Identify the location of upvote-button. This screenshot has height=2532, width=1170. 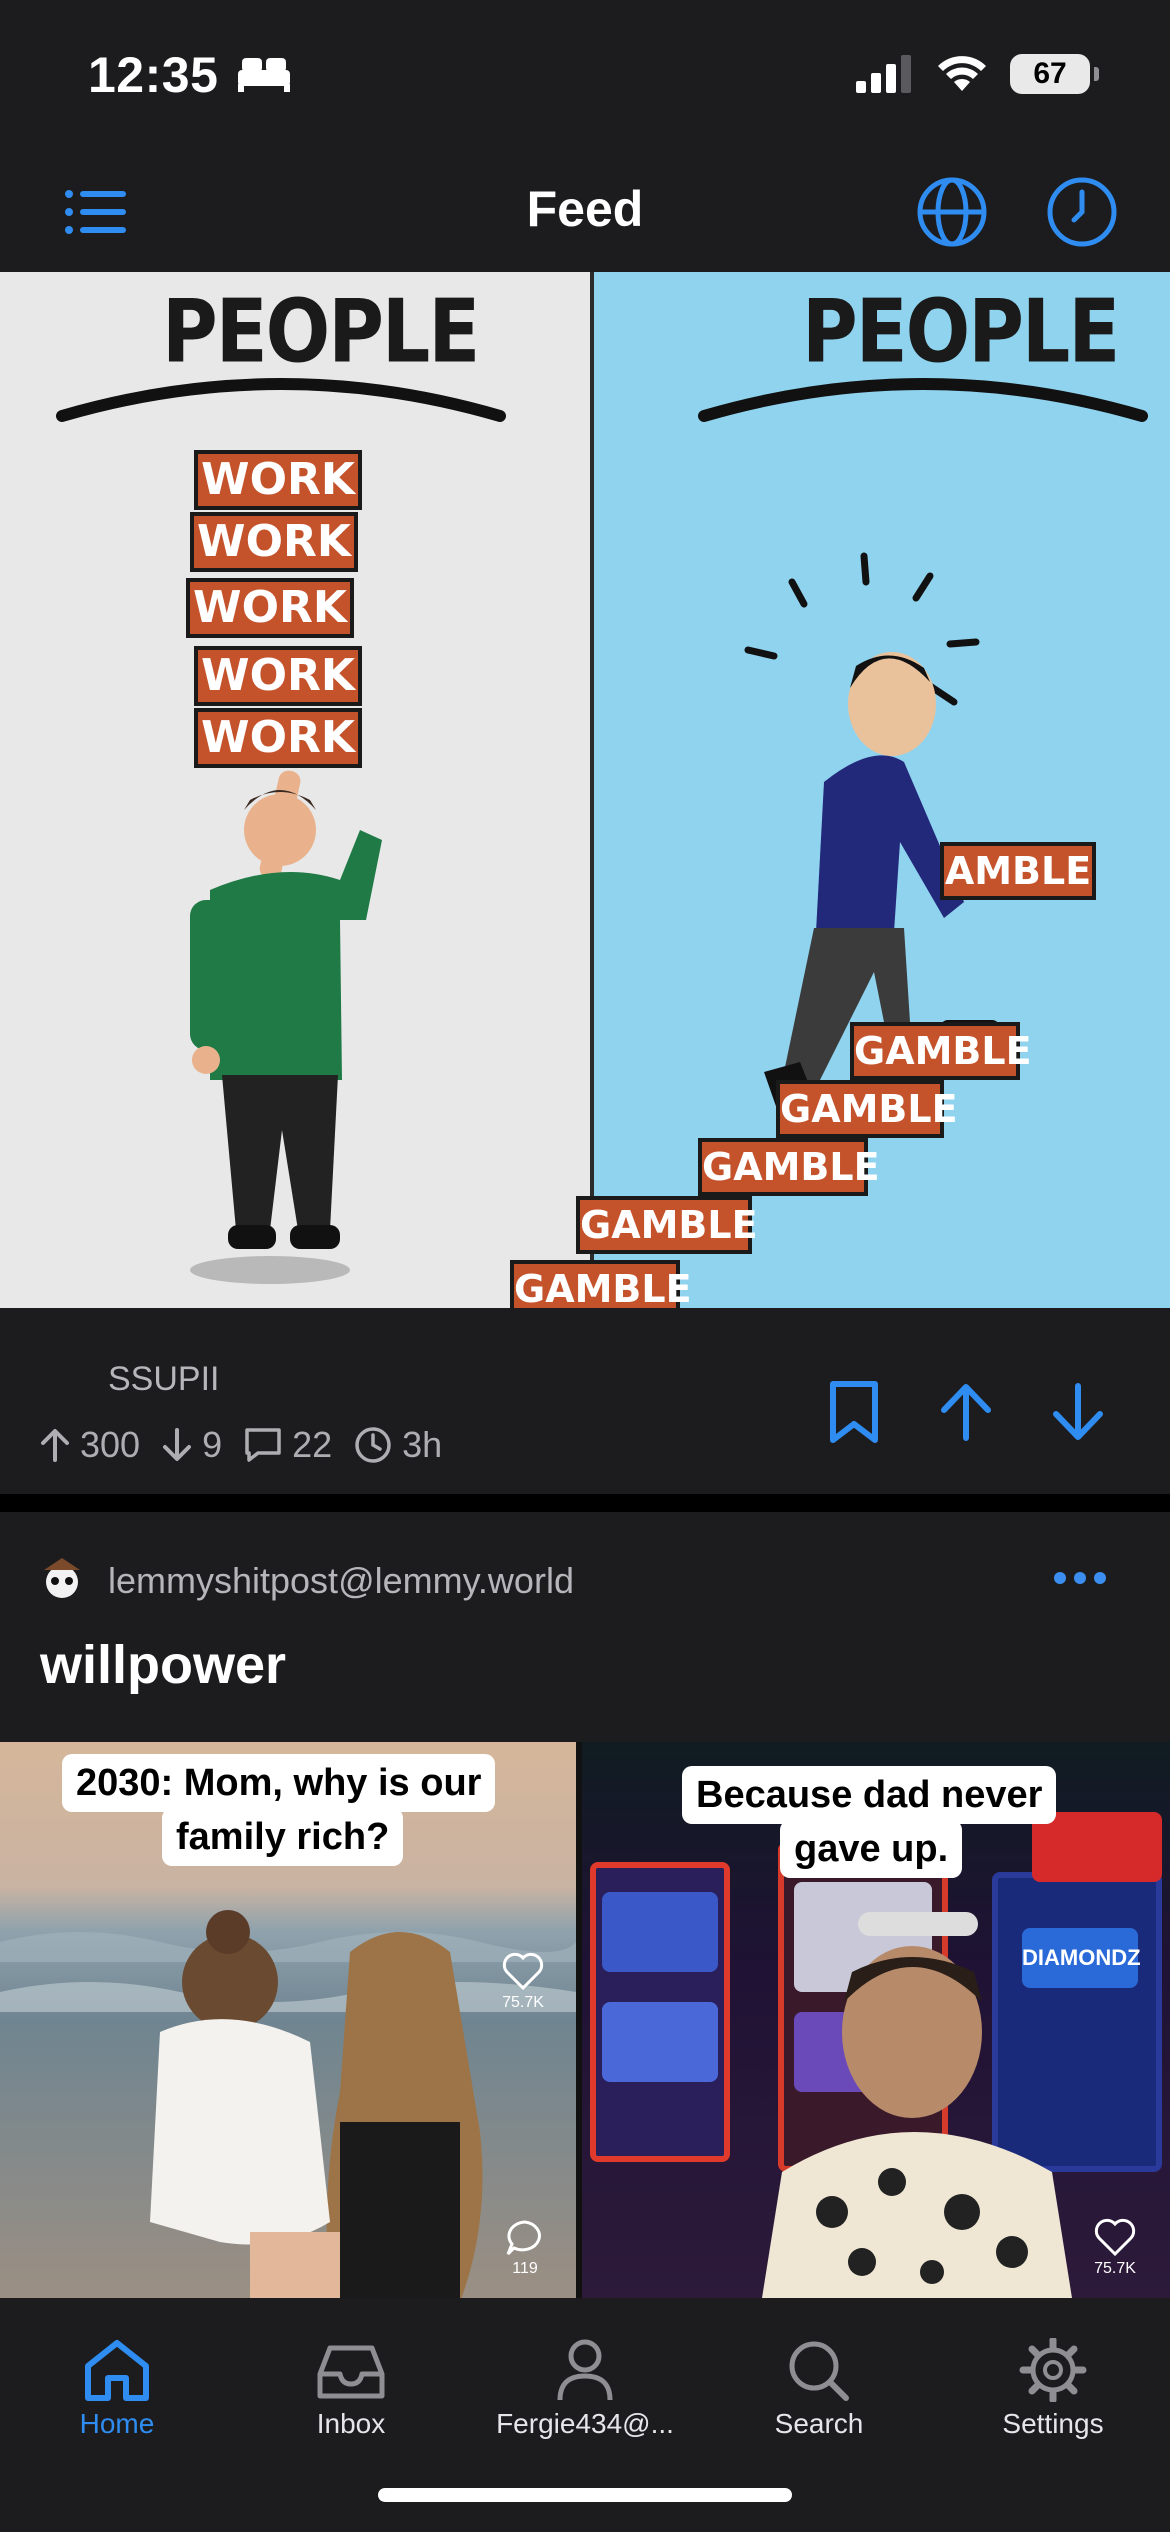
(966, 1412).